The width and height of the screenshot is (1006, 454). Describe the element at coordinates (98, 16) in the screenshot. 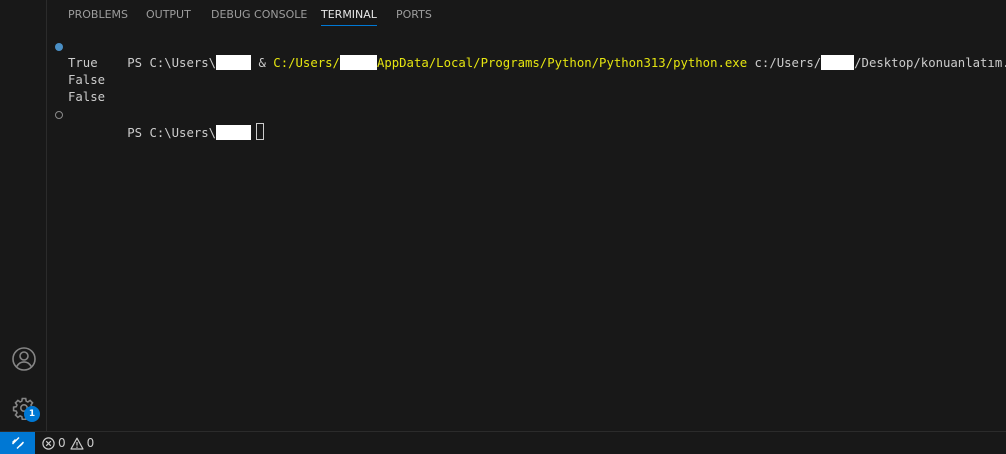

I see `tab-problems: PROBLEMS` at that location.